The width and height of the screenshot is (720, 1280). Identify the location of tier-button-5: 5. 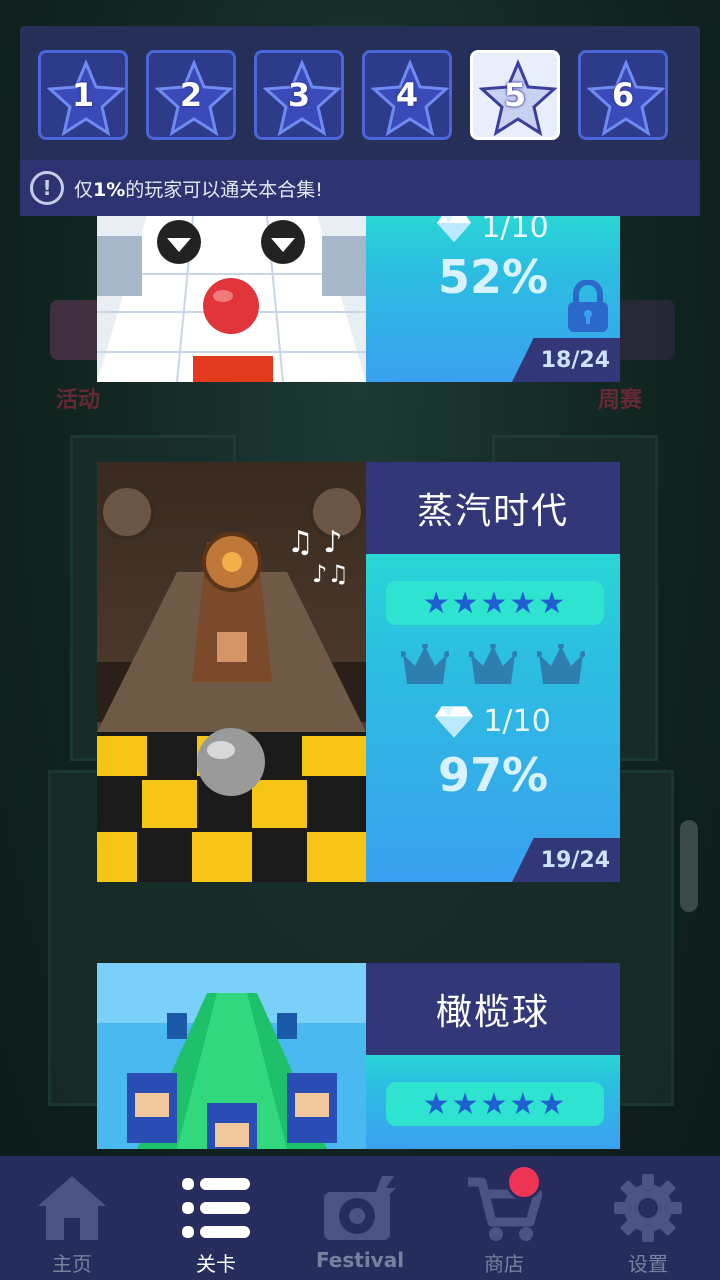
(515, 95).